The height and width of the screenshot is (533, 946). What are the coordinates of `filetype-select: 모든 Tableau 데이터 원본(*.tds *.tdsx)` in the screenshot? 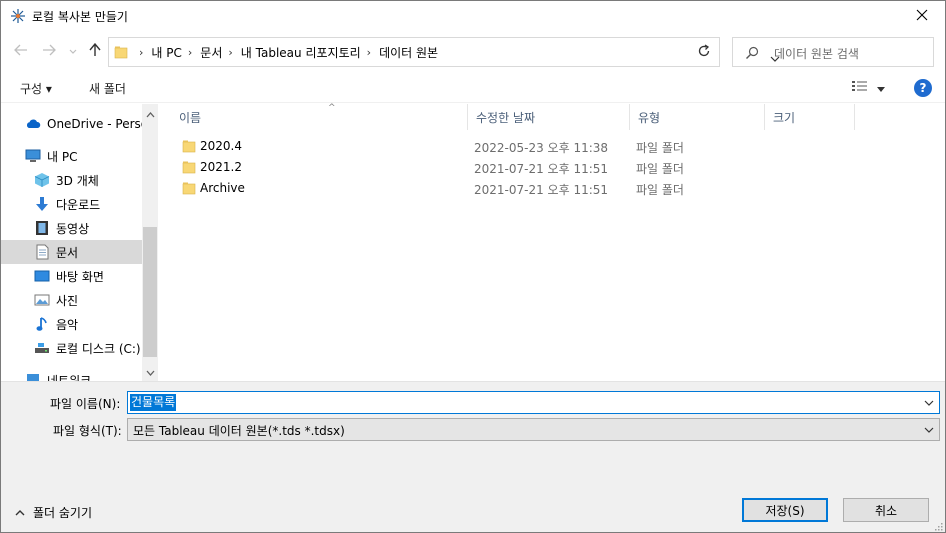 It's located at (533, 429).